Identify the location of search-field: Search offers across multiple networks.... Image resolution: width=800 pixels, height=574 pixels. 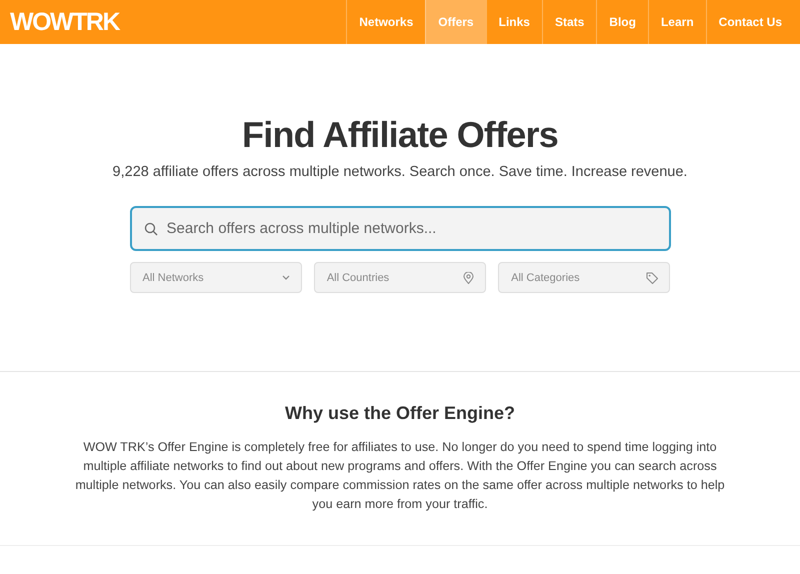
(400, 228).